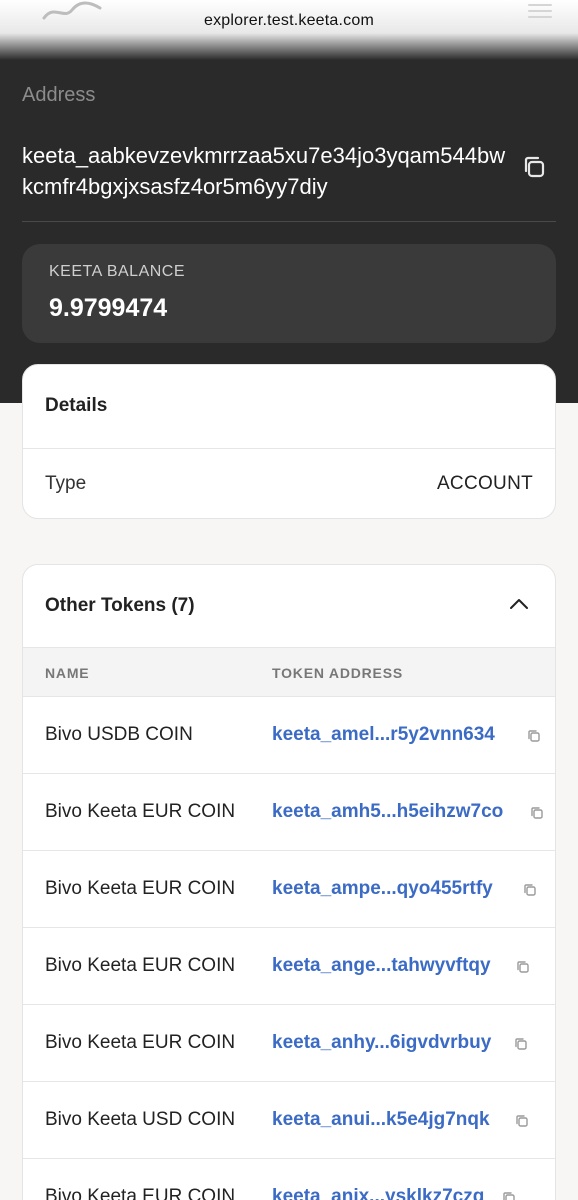 The image size is (578, 1200). I want to click on table-row: Bivo USDB COIN keeta_amel...r5y2vnn634, so click(289, 735).